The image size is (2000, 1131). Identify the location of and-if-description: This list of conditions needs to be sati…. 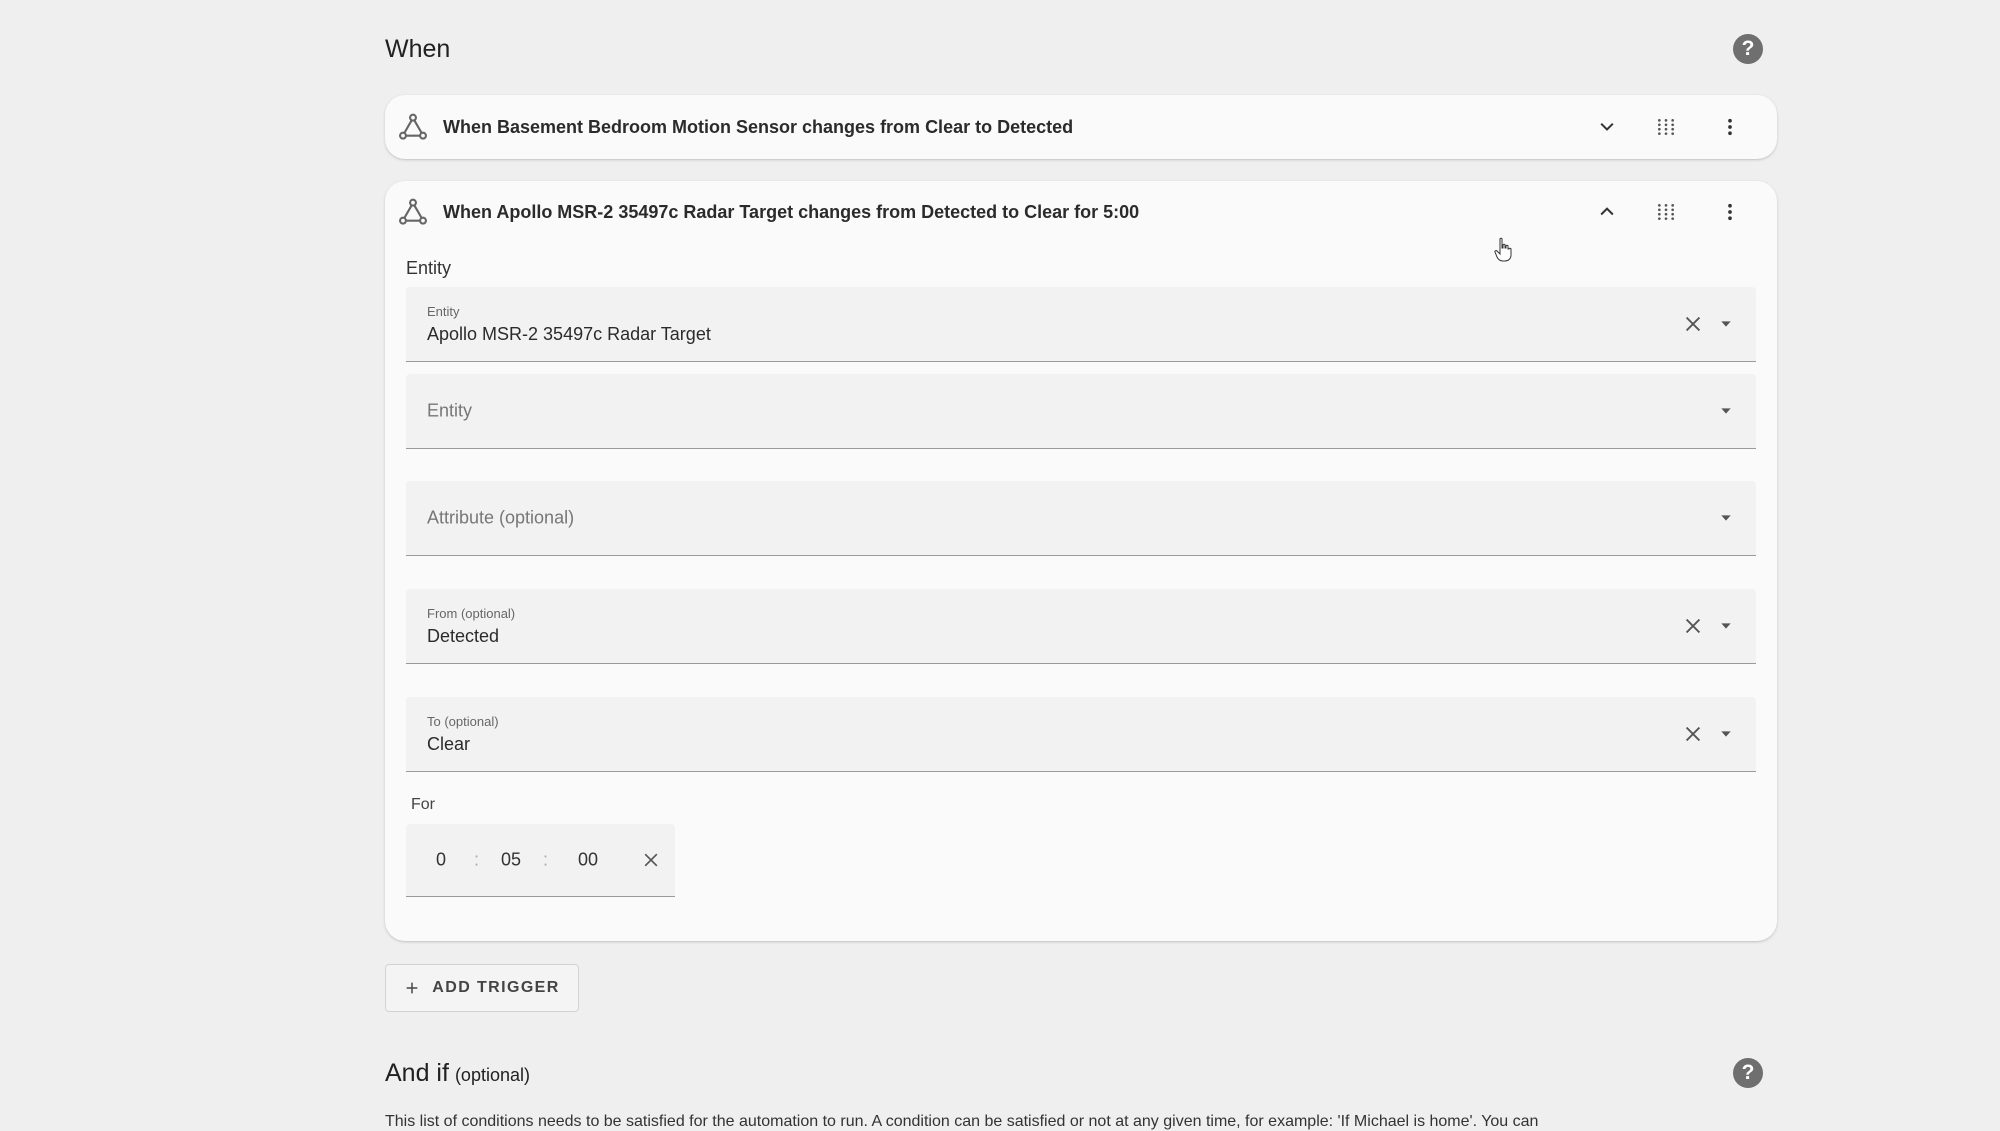
(962, 1121).